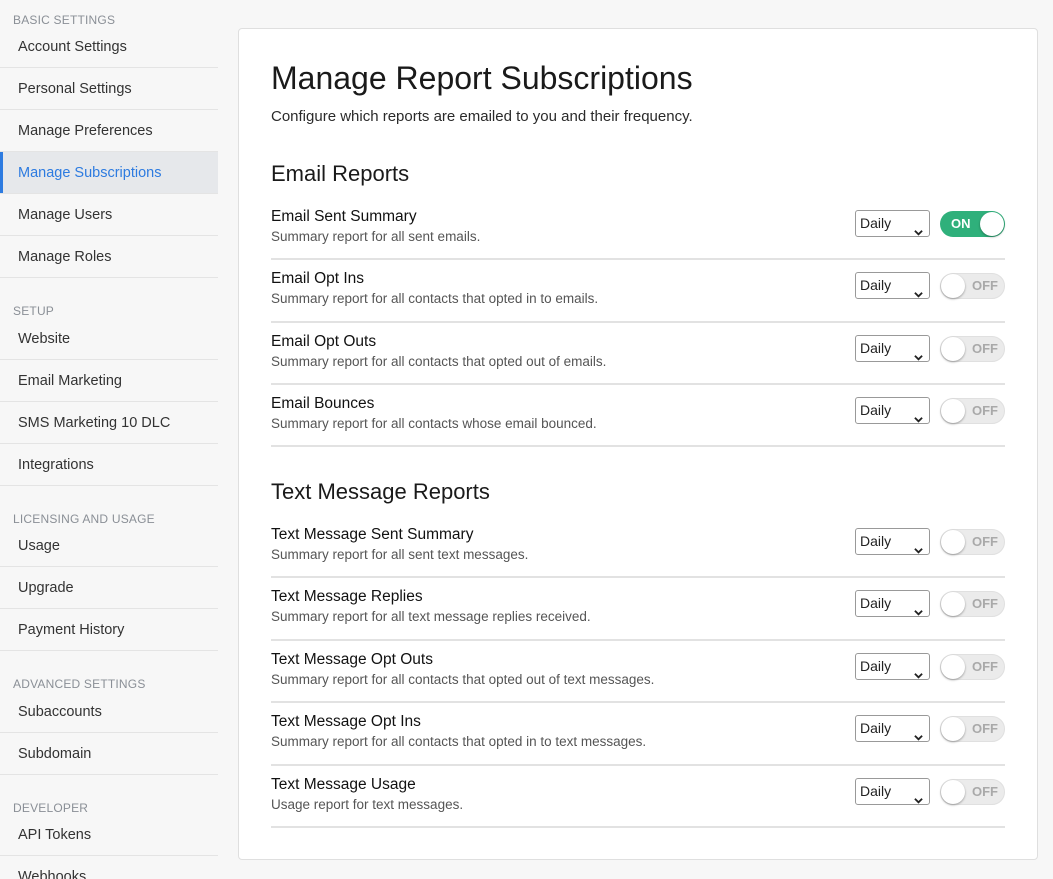 Image resolution: width=1053 pixels, height=879 pixels. Describe the element at coordinates (109, 339) in the screenshot. I see `sidebar-item-website: Website` at that location.